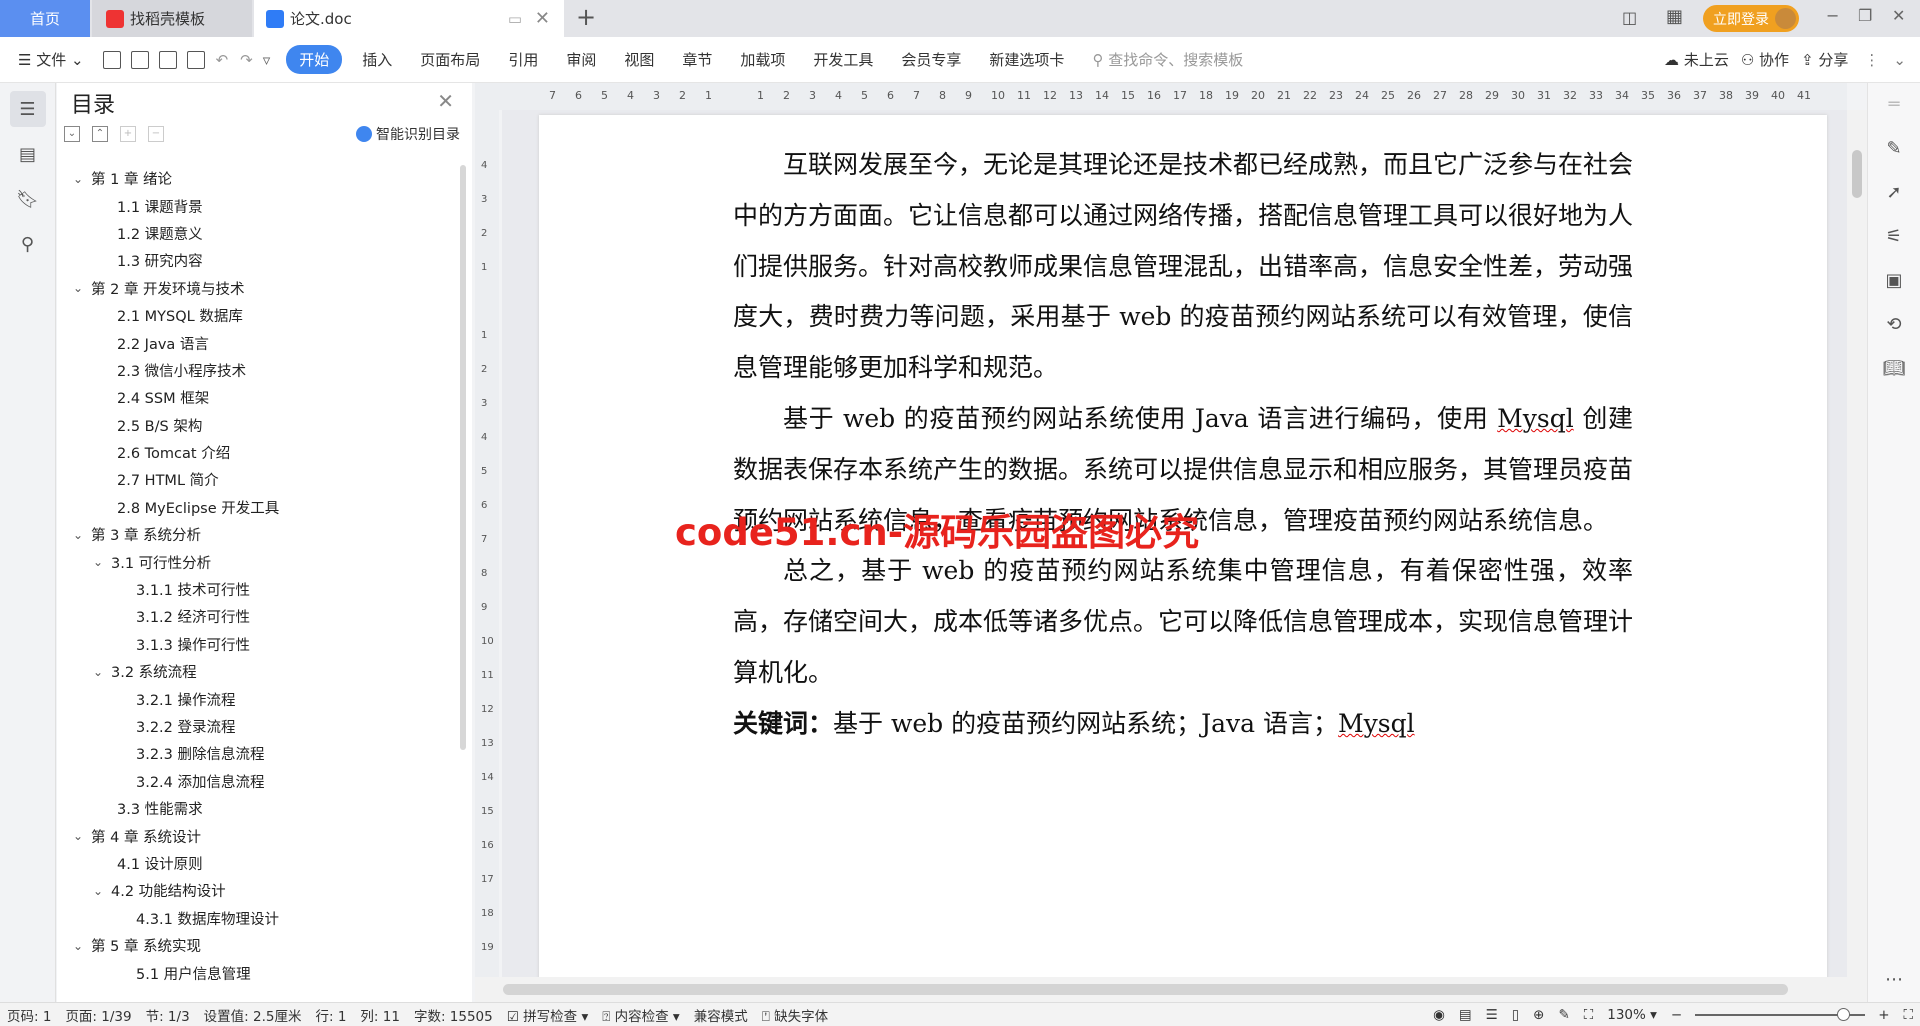 This screenshot has height=1026, width=1920. Describe the element at coordinates (257, 616) in the screenshot. I see `toc-item: 3.1.2 经济可行性` at that location.